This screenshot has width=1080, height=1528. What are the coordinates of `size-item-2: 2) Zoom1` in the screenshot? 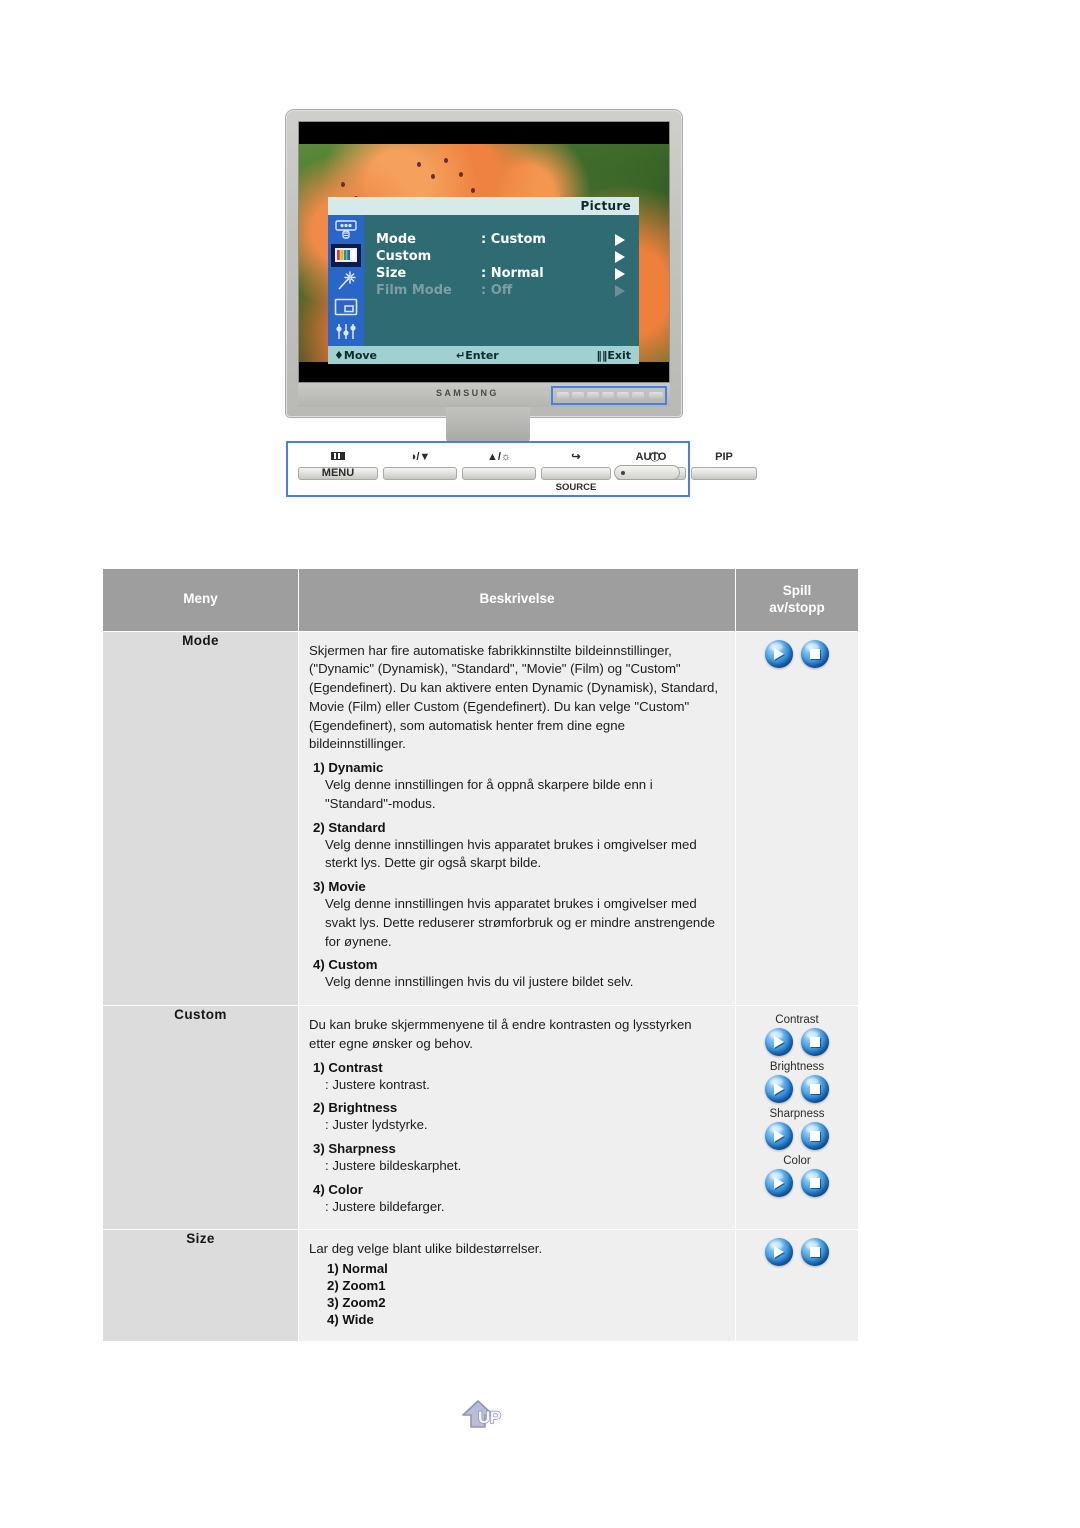 It's located at (356, 1286).